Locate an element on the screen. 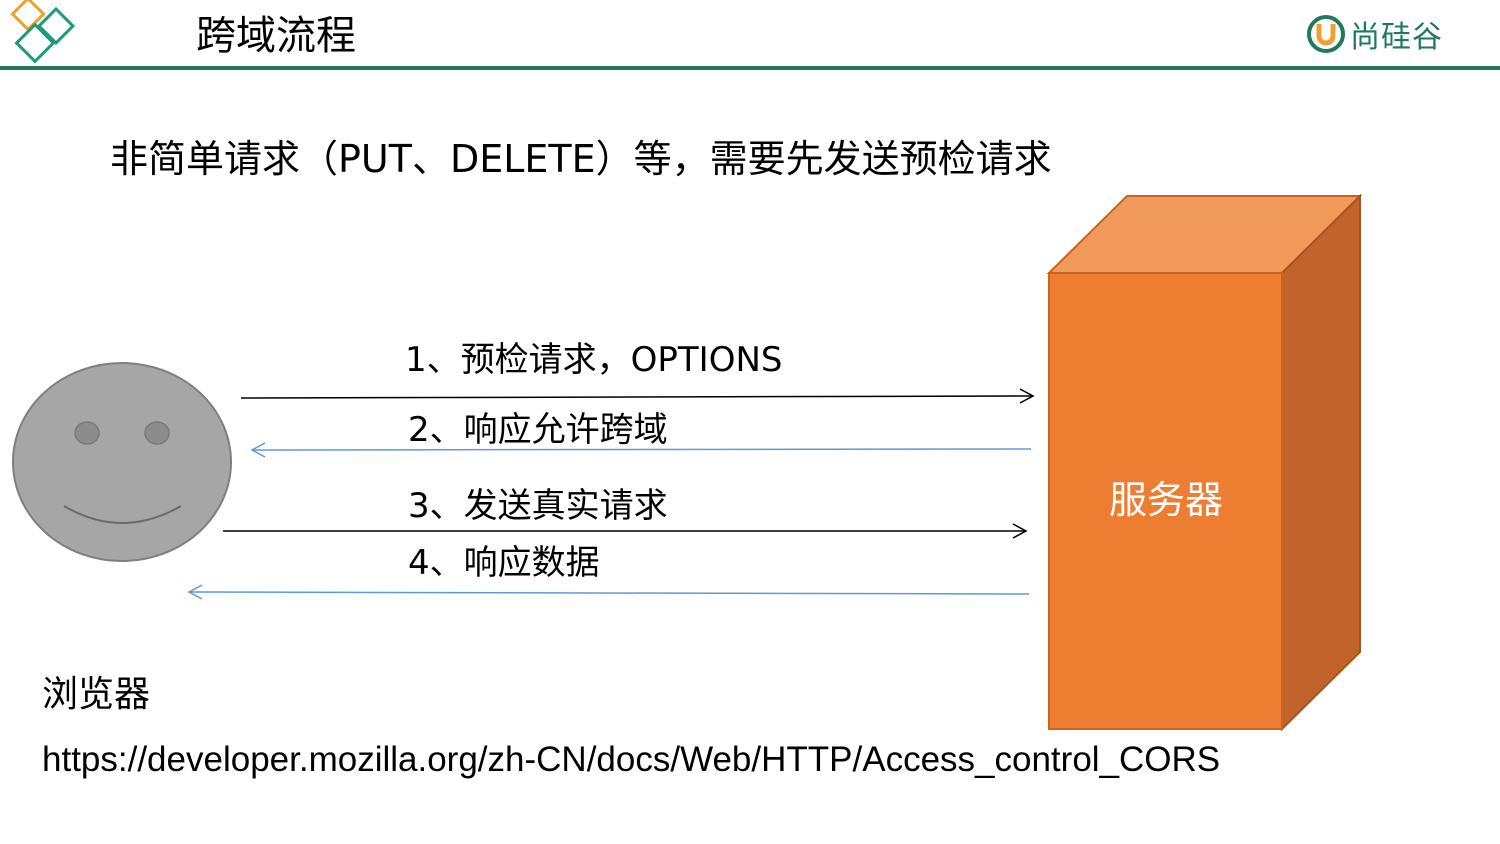  step-label-2: 2、响应允许跨域 is located at coordinates (538, 430).